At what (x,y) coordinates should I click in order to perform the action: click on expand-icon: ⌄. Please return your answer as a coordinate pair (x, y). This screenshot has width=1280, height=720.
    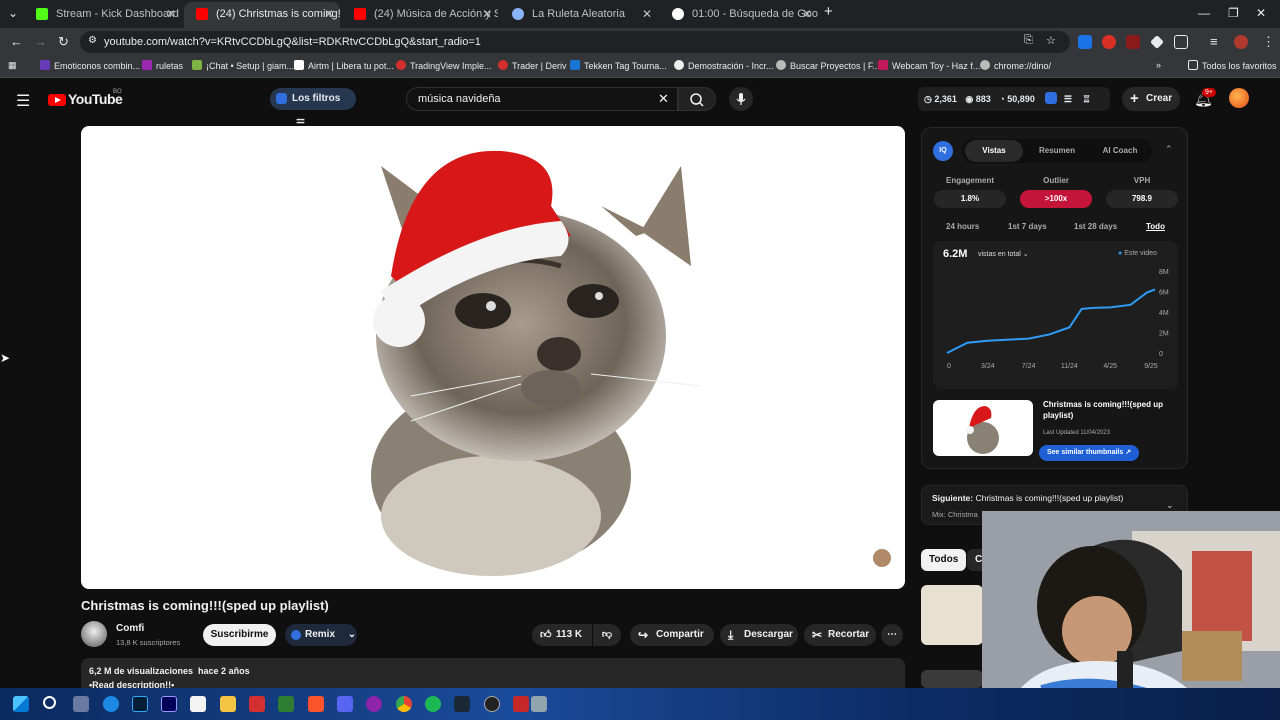
    Looking at the image, I should click on (1170, 505).